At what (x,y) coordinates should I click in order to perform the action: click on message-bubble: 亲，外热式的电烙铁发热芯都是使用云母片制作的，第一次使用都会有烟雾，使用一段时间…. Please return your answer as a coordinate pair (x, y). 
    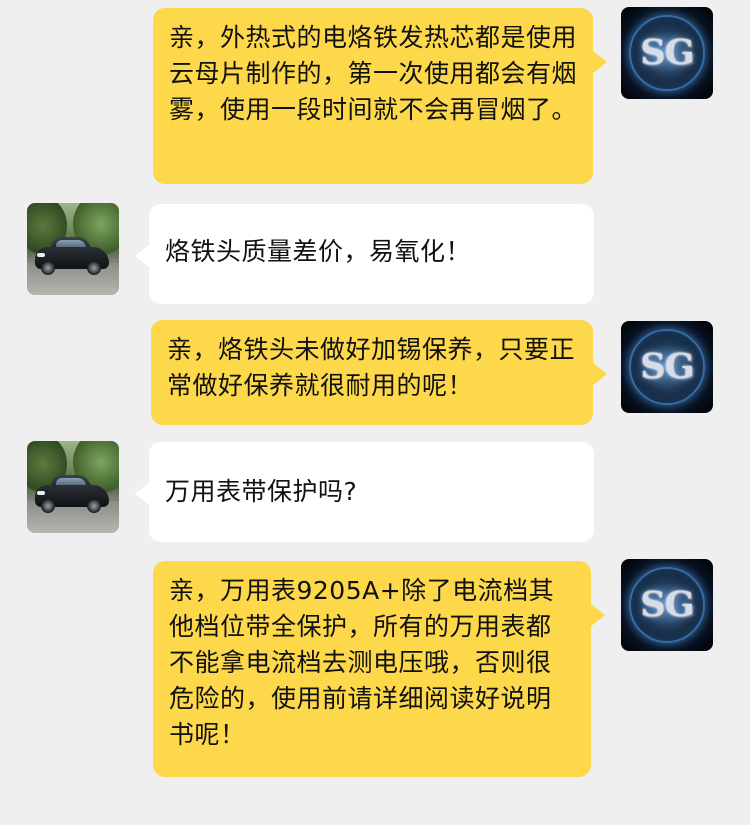
    Looking at the image, I should click on (380, 96).